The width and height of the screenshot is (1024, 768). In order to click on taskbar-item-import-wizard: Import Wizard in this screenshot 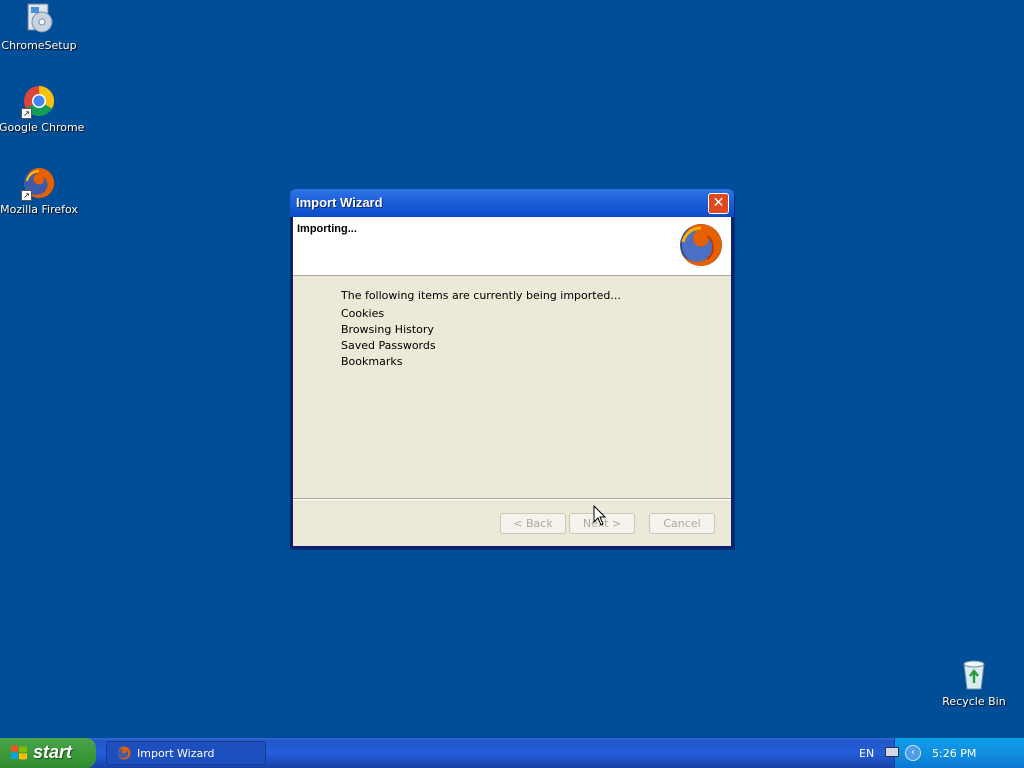, I will do `click(186, 753)`.